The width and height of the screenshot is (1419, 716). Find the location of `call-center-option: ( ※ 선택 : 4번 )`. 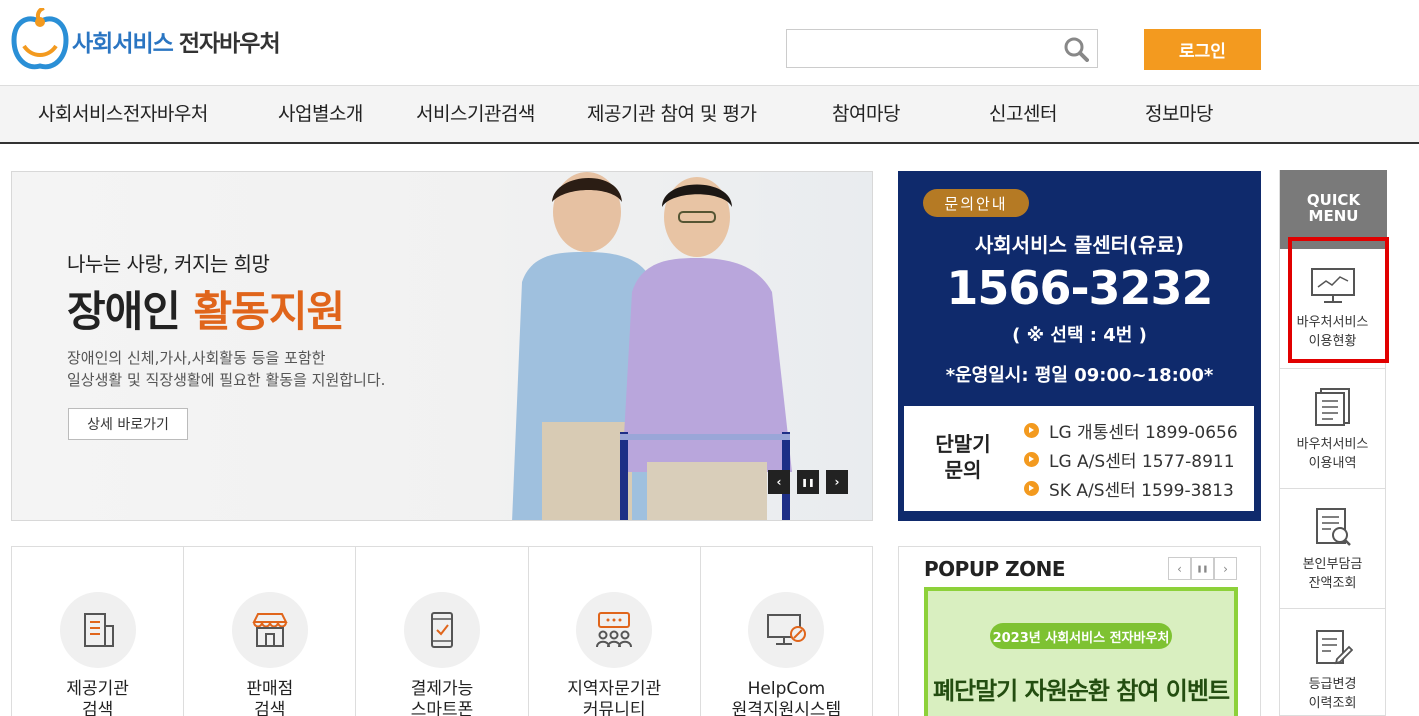

call-center-option: ( ※ 선택 : 4번 ) is located at coordinates (1079, 335).